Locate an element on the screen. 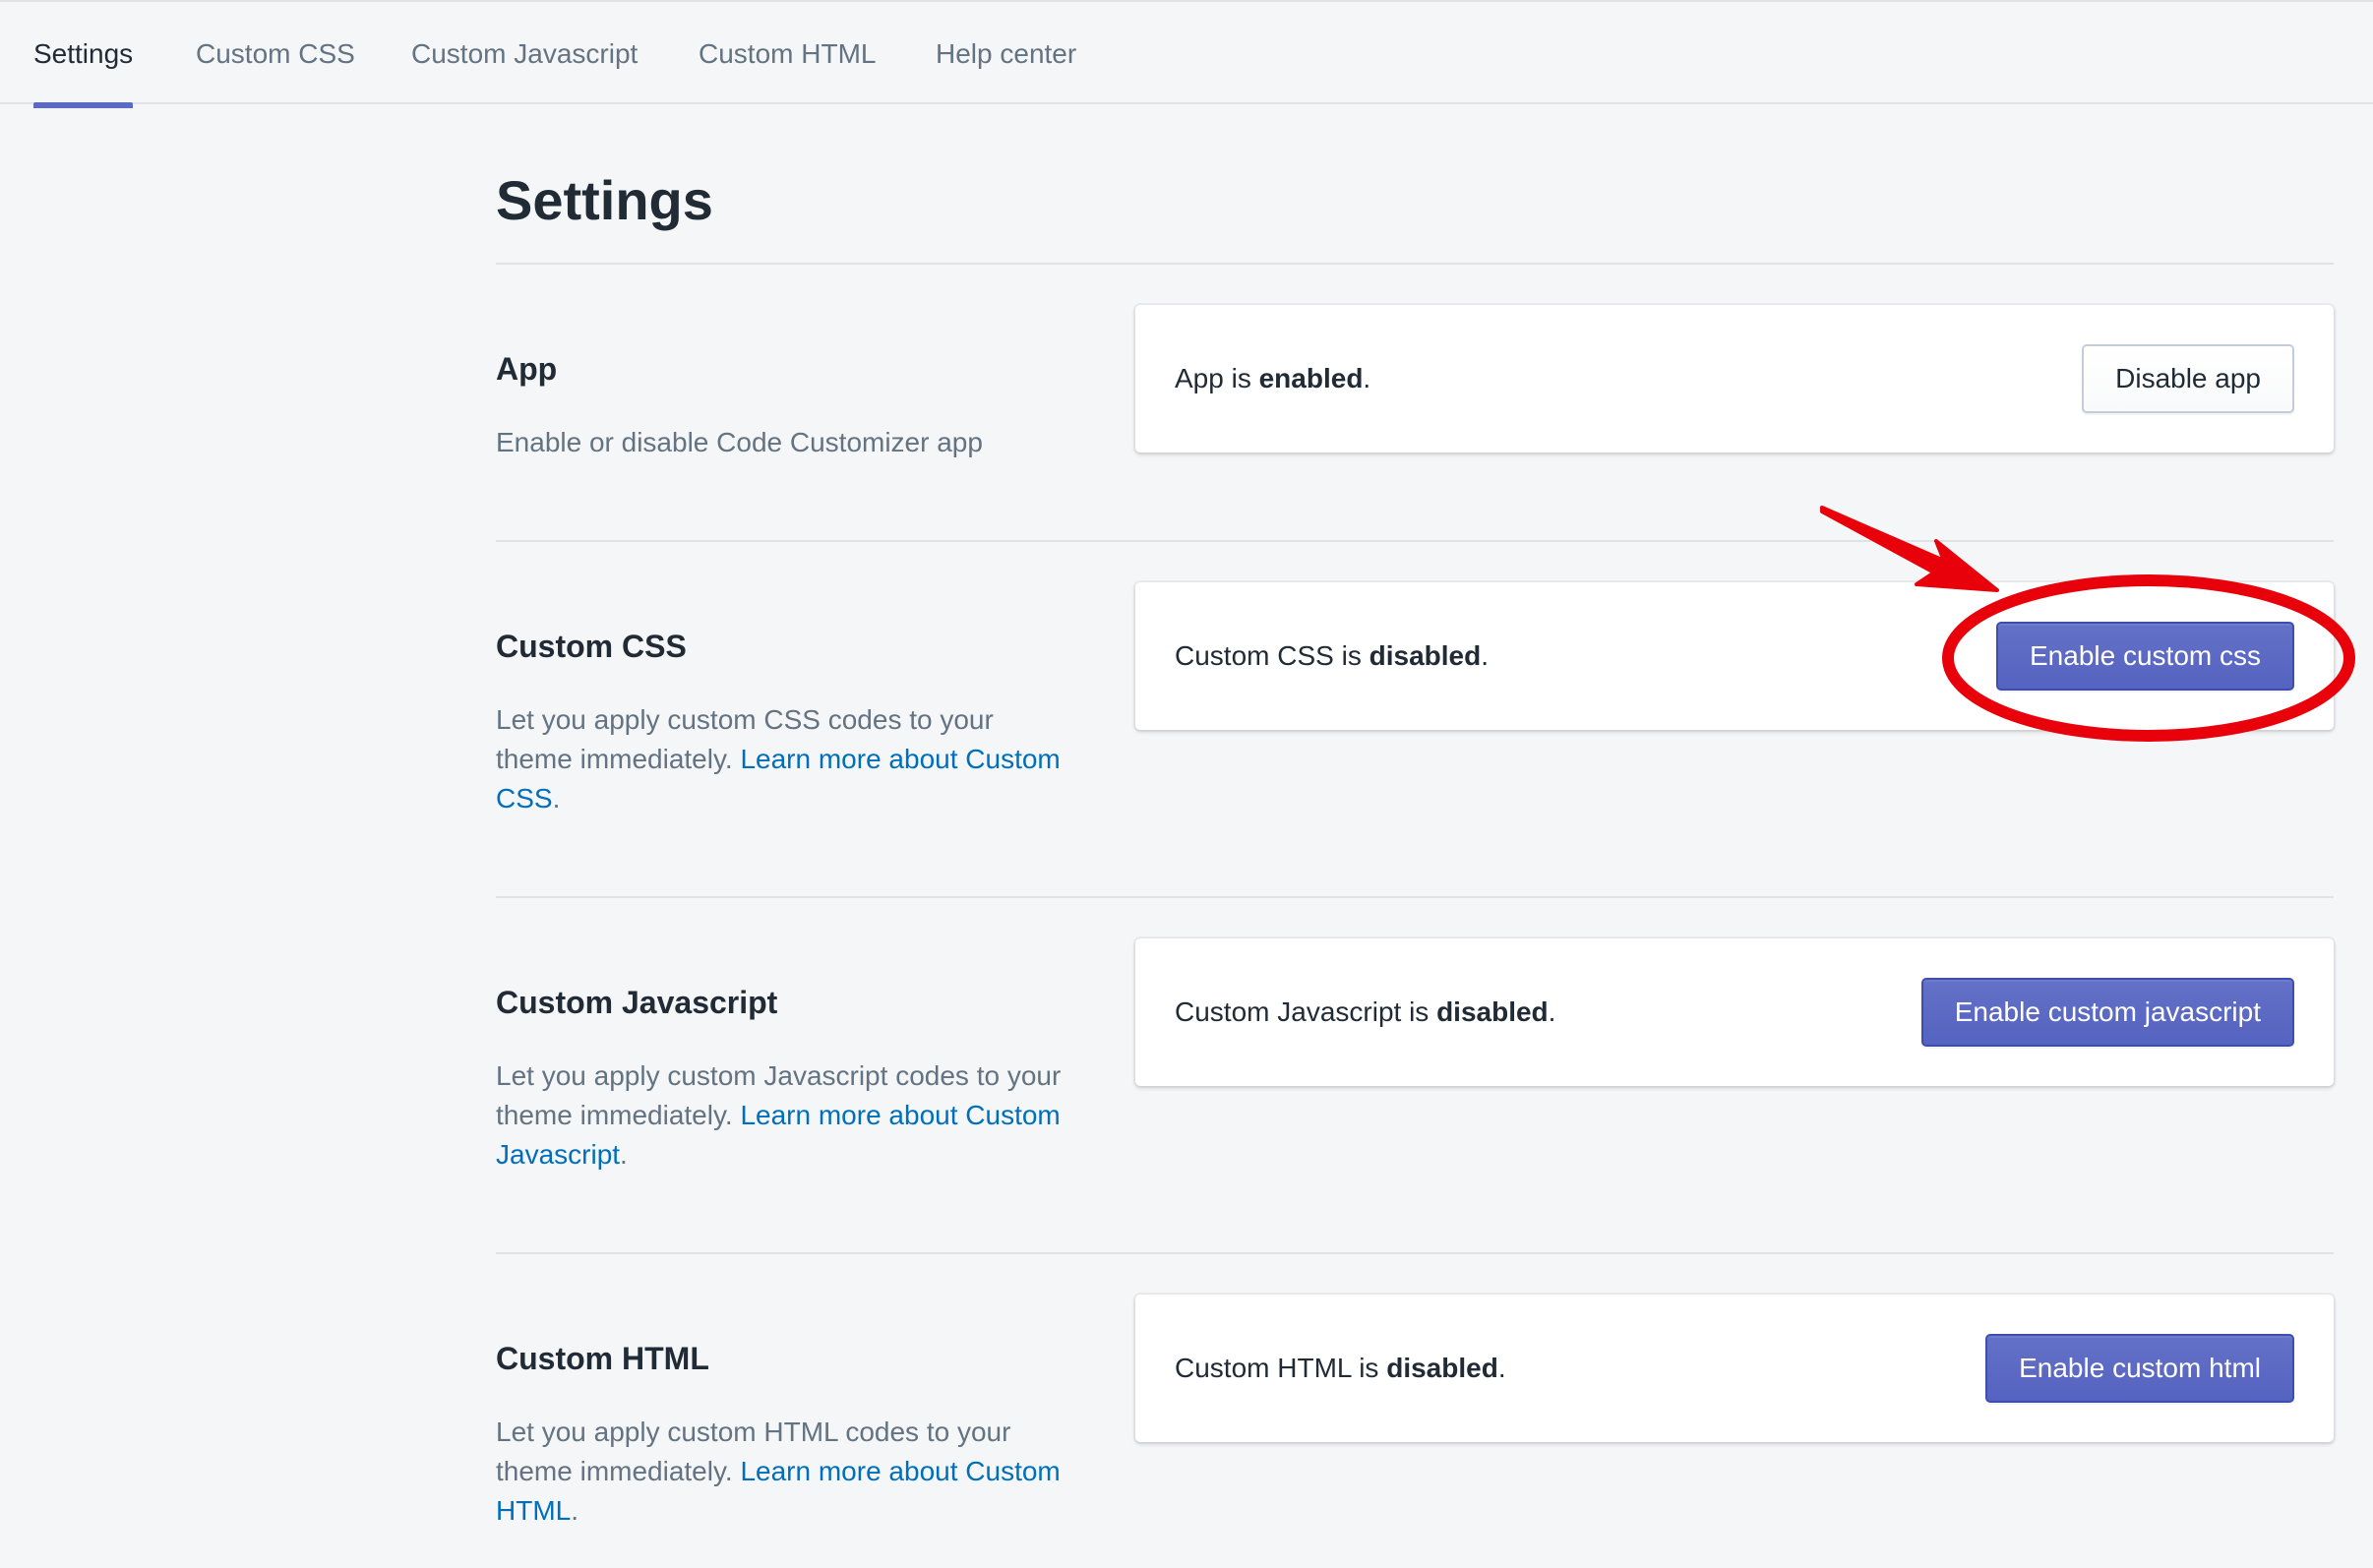 This screenshot has width=2373, height=1568. annotation-arrow-icon is located at coordinates (1910, 549).